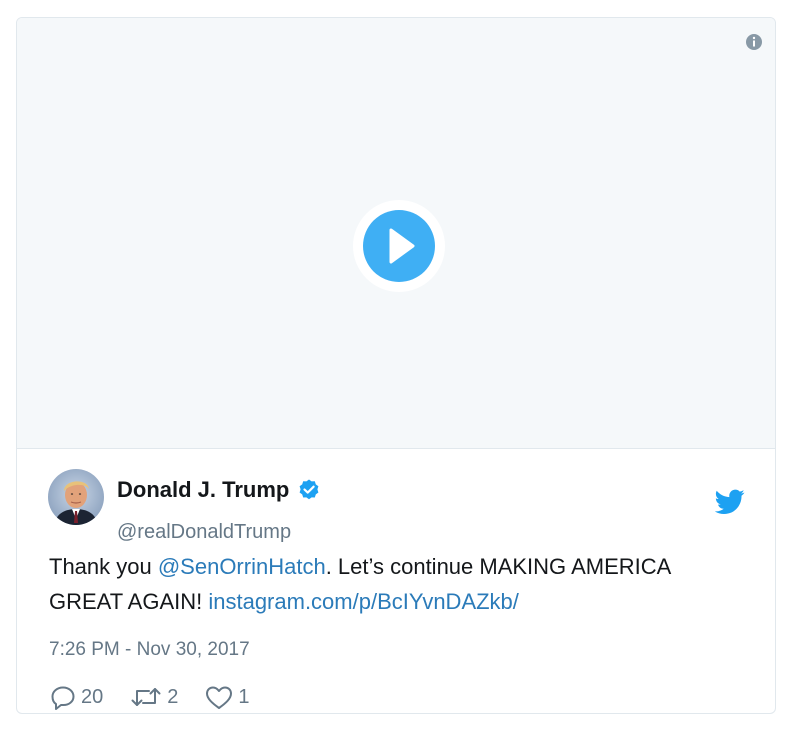 The height and width of the screenshot is (735, 799). Describe the element at coordinates (76, 697) in the screenshot. I see `reply-button: 20` at that location.